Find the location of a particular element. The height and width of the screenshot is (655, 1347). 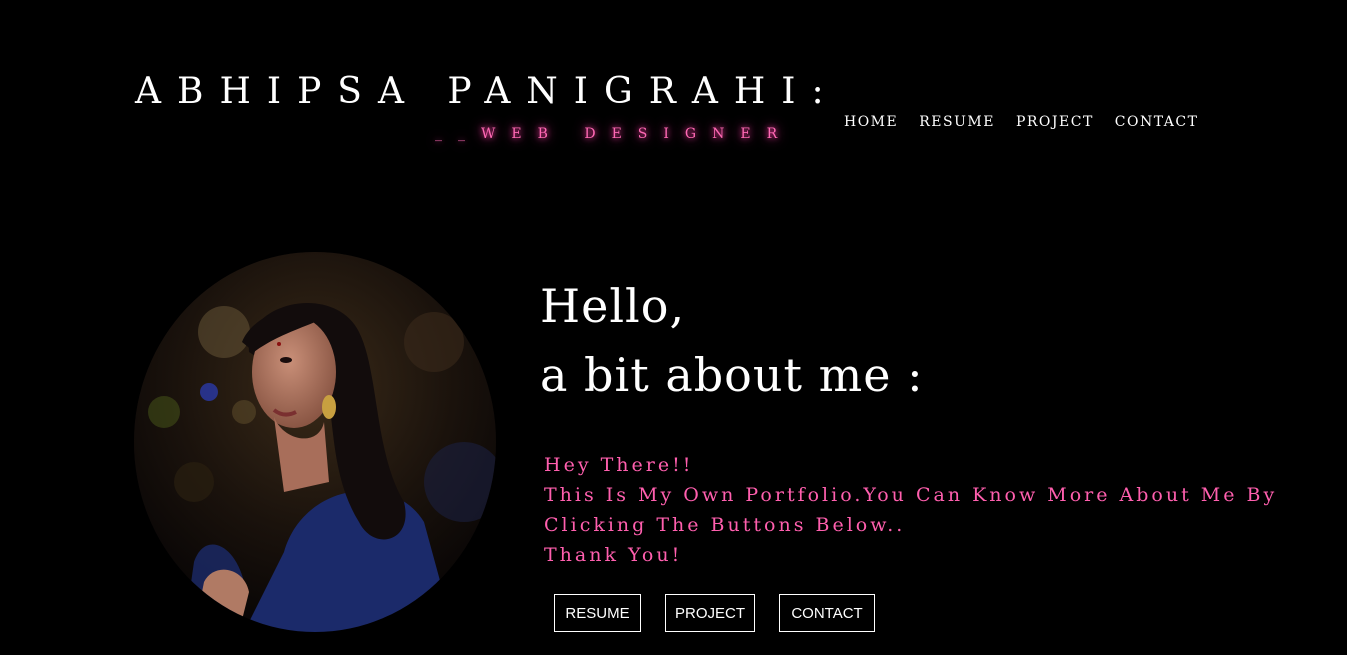

intro-line: Hey There!! is located at coordinates (619, 465).